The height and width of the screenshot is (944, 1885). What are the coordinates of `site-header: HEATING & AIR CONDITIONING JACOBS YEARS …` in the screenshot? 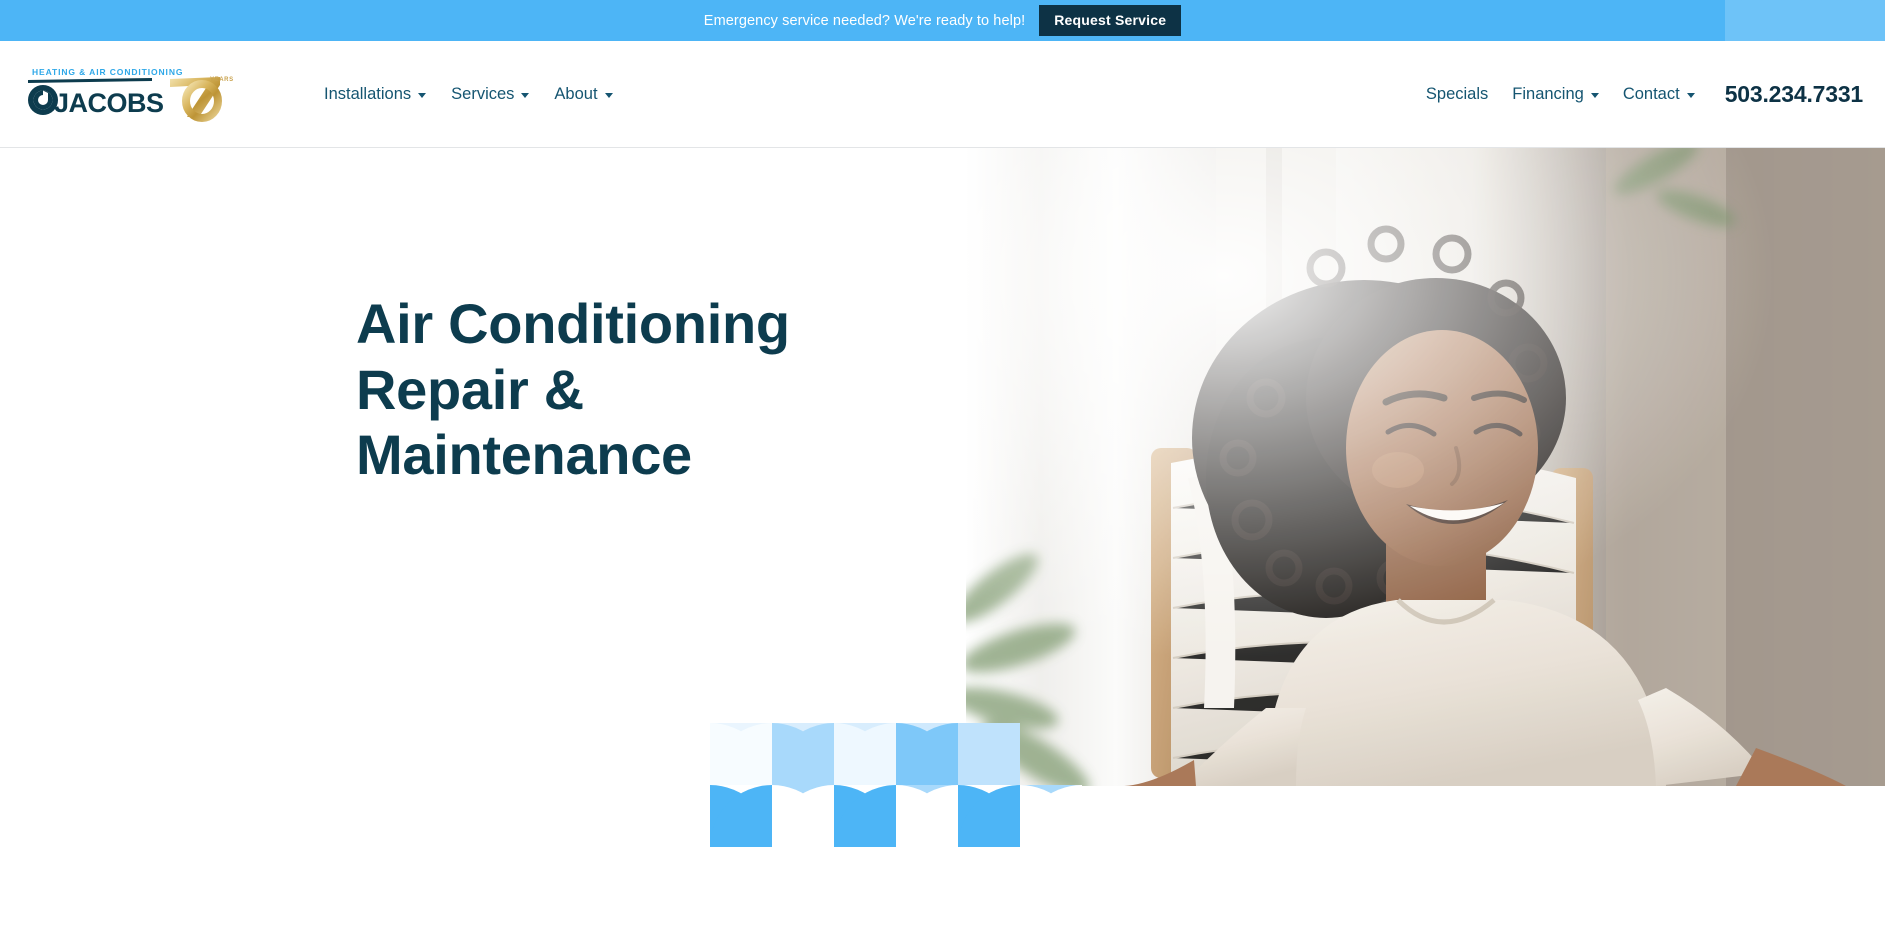 It's located at (942, 94).